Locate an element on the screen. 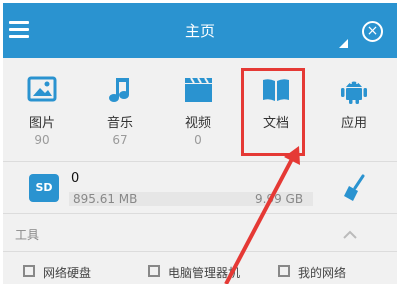 Image resolution: width=400 pixels, height=284 pixels. category-label: 音乐 is located at coordinates (119, 123).